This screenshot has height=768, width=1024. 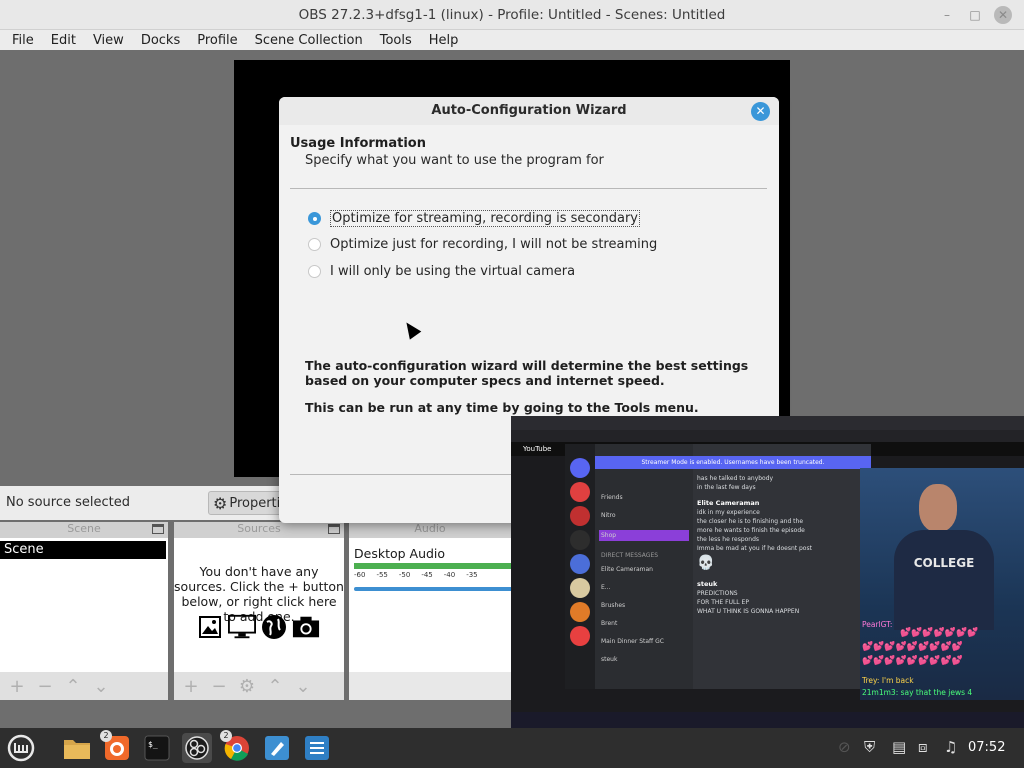 What do you see at coordinates (944, 554) in the screenshot?
I see `streamer-figure: COLLEGE` at bounding box center [944, 554].